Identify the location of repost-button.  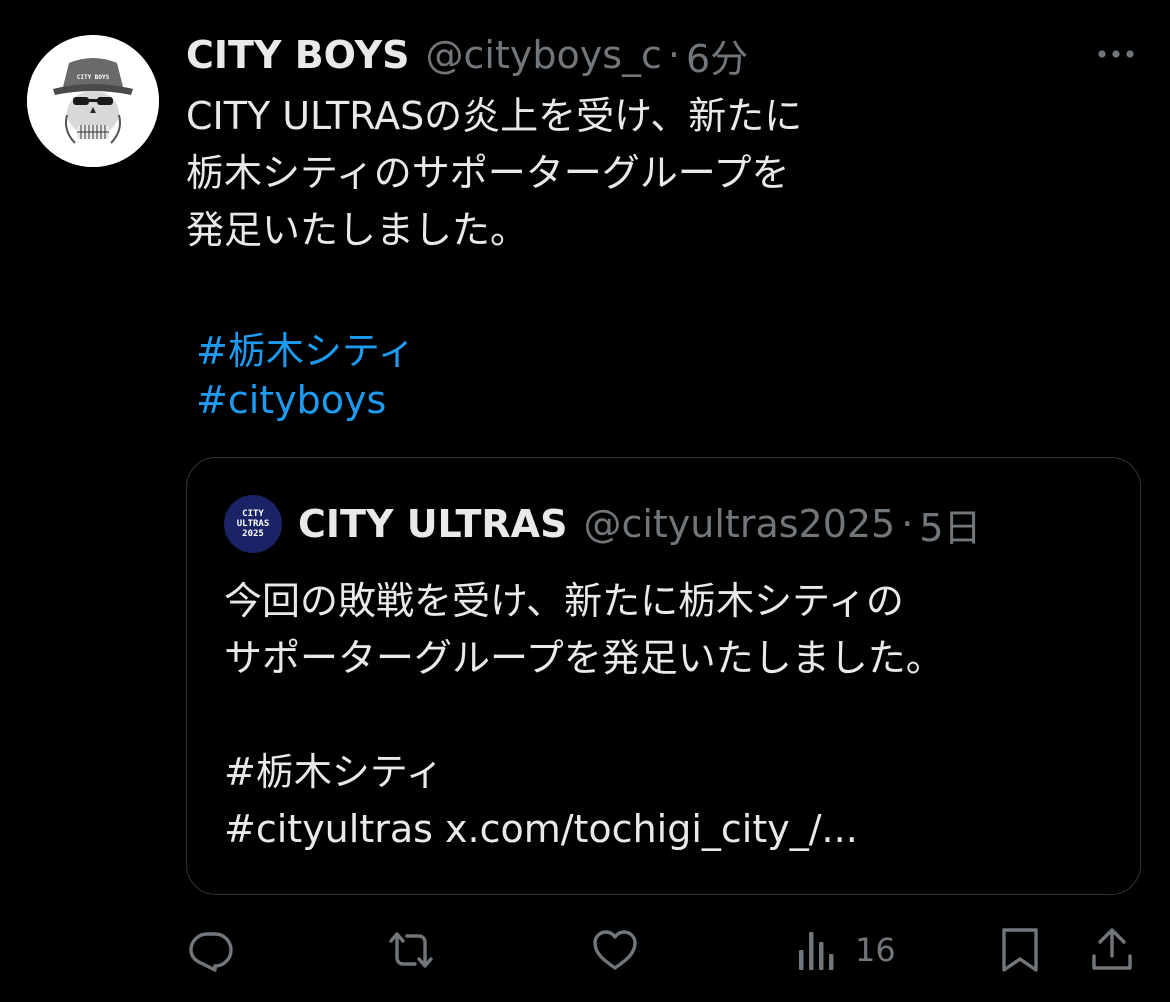
(411, 950).